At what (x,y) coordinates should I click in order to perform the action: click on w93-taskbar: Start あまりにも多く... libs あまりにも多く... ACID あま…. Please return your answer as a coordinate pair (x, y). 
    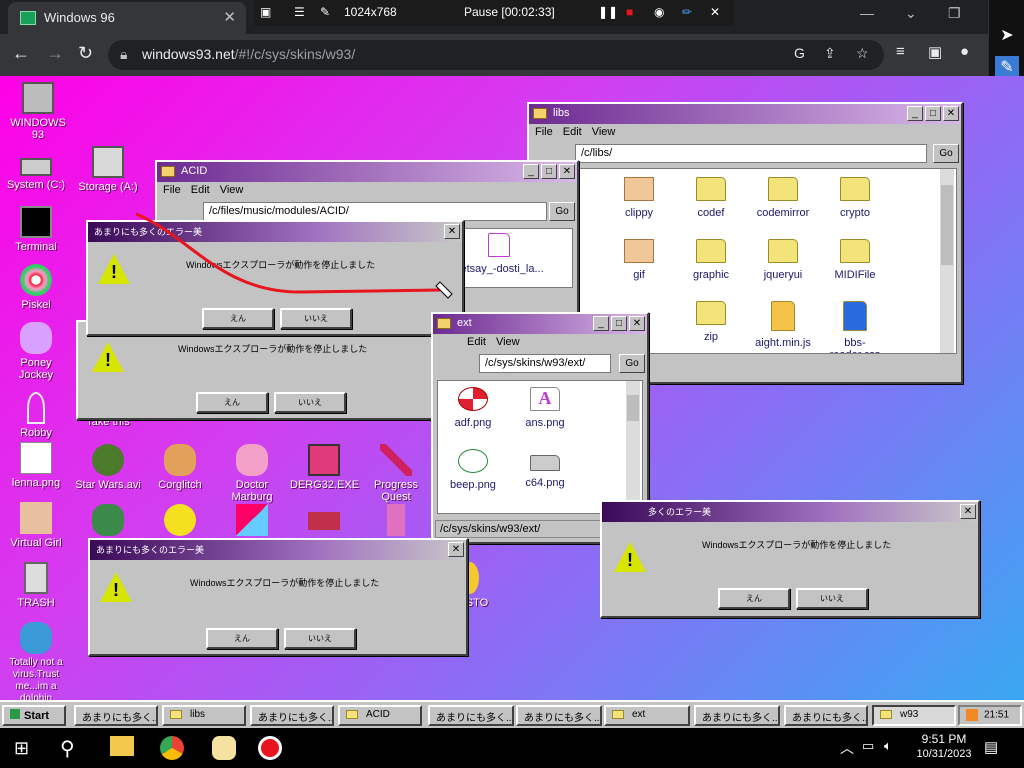
    Looking at the image, I should click on (512, 714).